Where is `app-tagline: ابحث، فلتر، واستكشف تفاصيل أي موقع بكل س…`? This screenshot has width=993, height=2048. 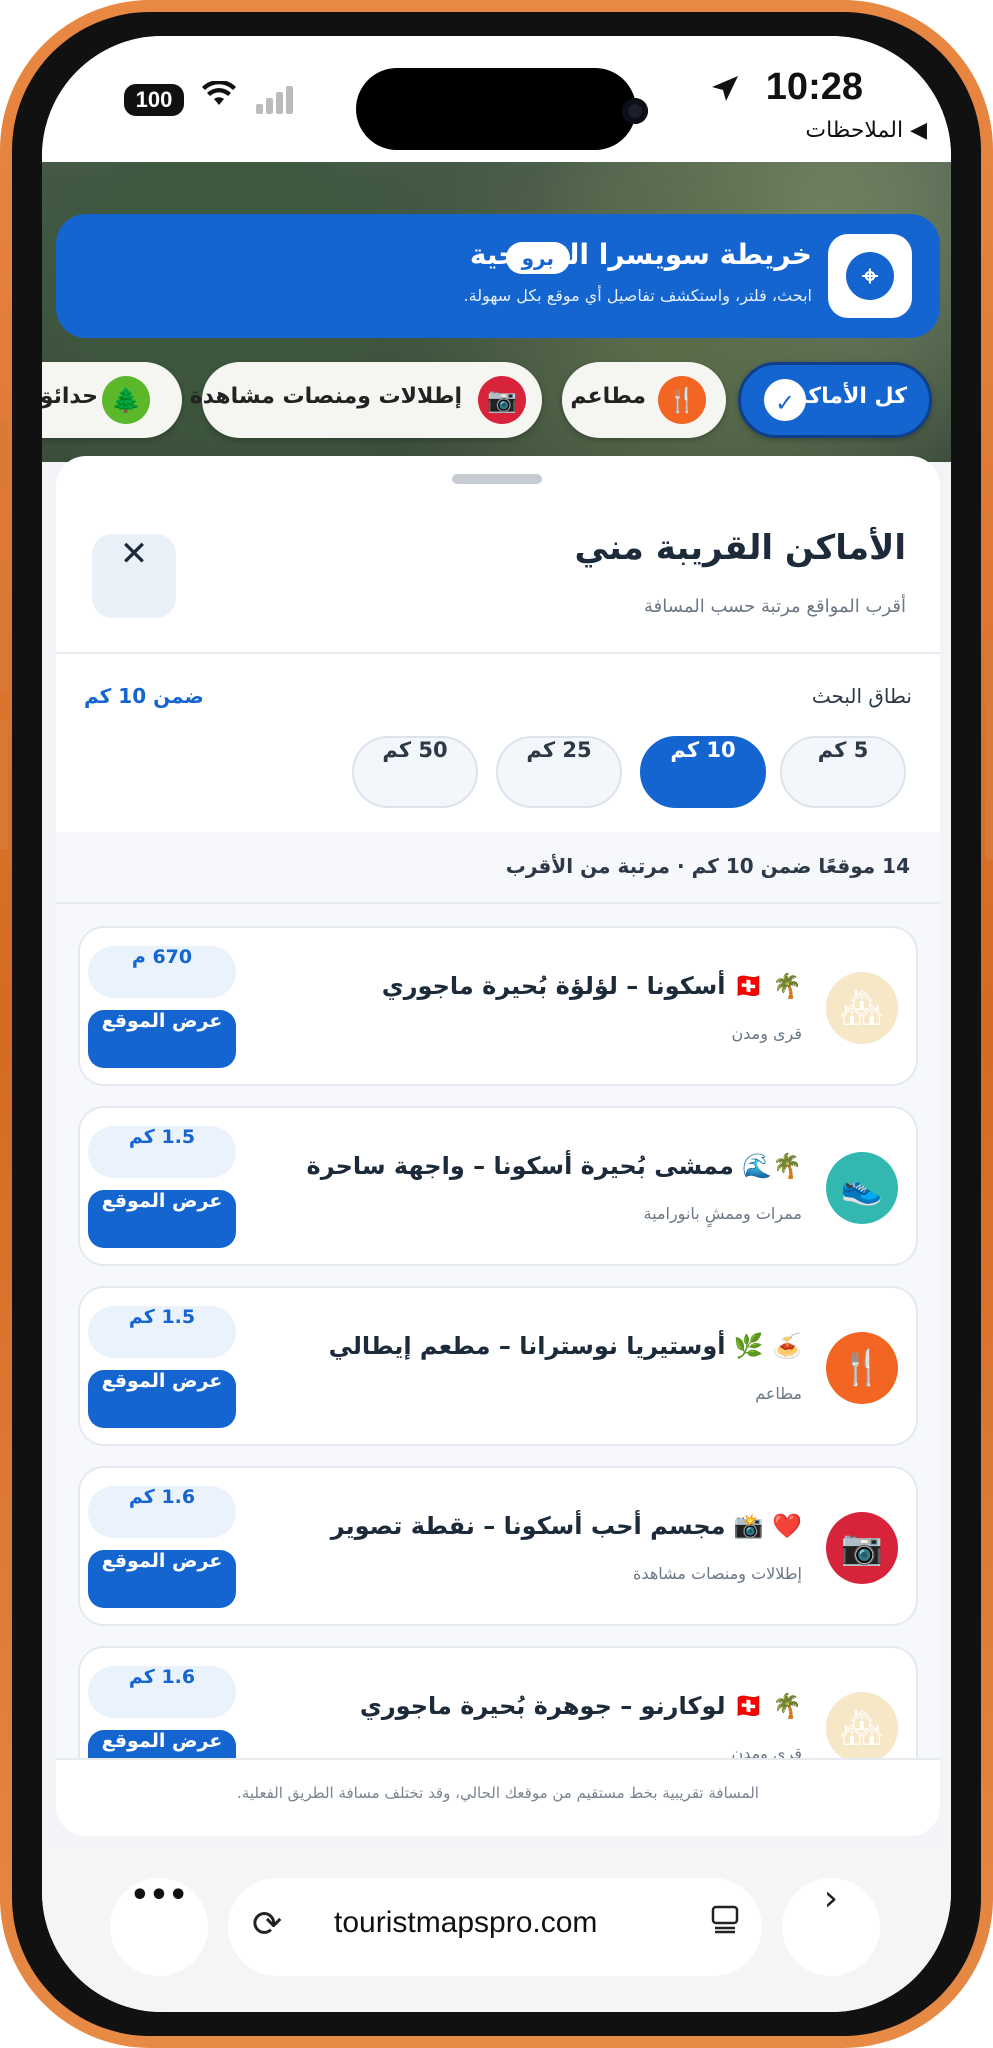
app-tagline: ابحث، فلتر، واستكشف تفاصيل أي موقع بكل س… is located at coordinates (637, 295).